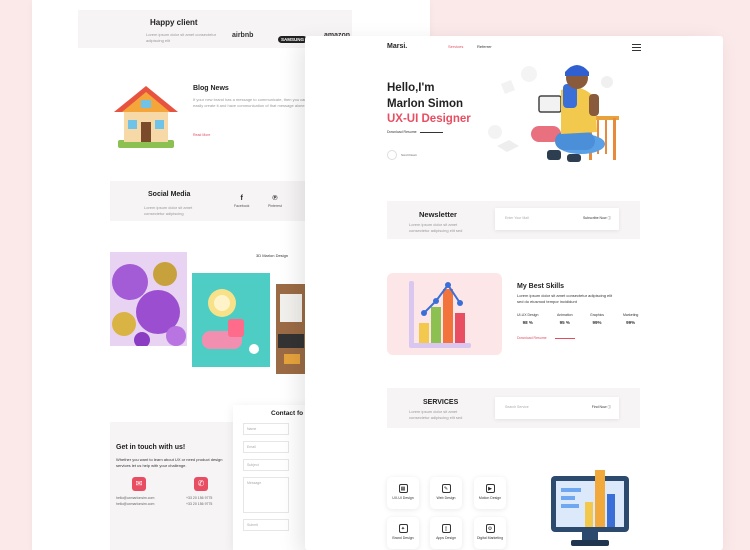  Describe the element at coordinates (139, 484) in the screenshot. I see `mail-icon: ✉` at that location.